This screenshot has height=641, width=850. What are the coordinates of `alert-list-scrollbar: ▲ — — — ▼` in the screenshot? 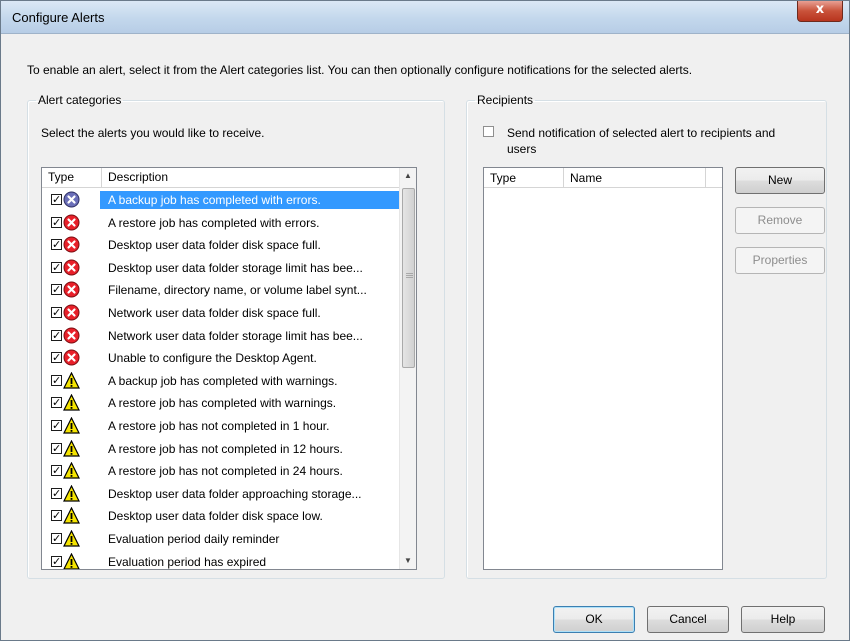 It's located at (407, 368).